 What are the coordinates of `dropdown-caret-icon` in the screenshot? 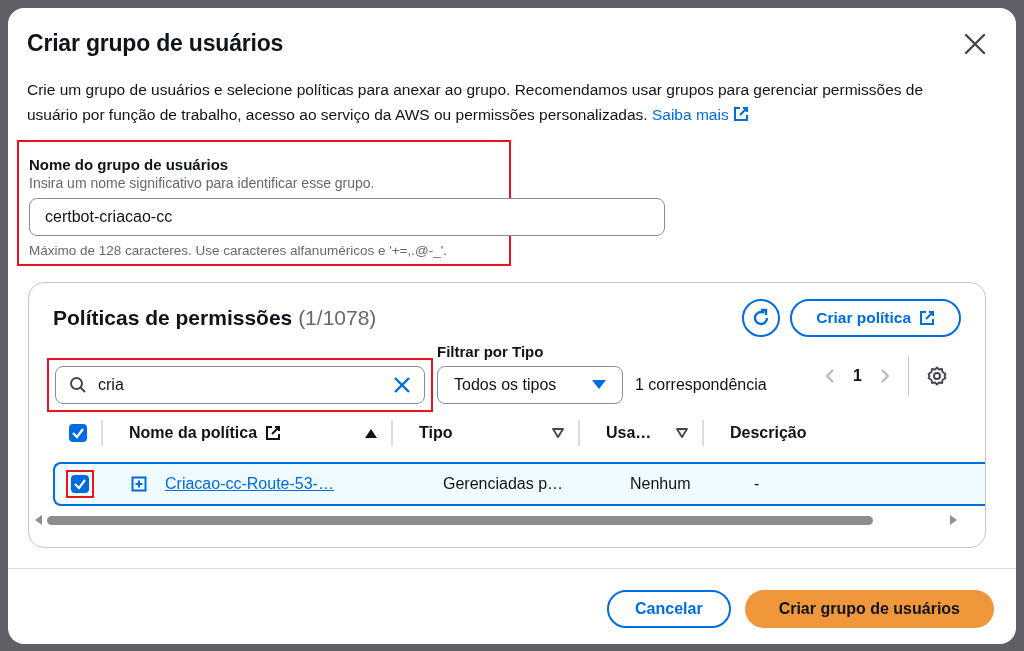 It's located at (599, 385).